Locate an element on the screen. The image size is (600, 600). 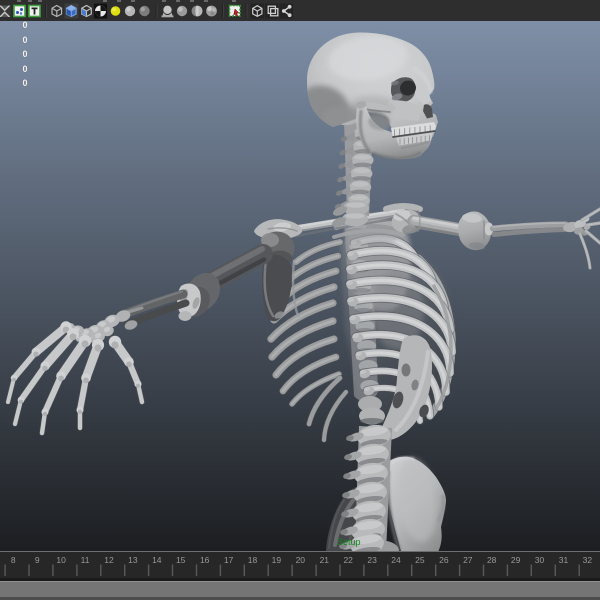
svg-text: 10 is located at coordinates (61, 560).